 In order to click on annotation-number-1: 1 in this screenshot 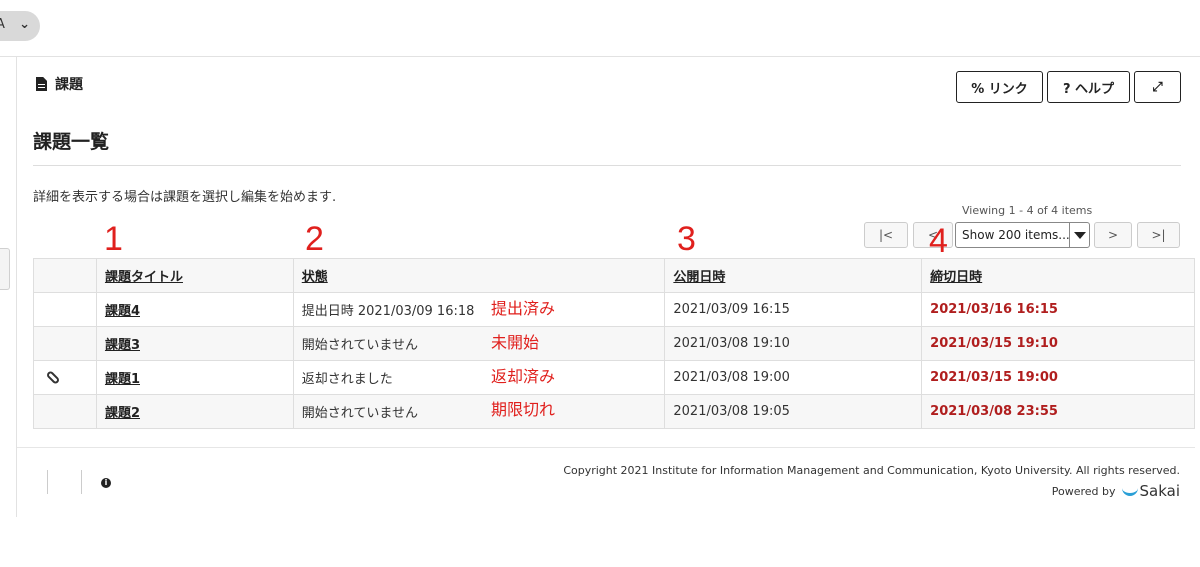, I will do `click(113, 239)`.